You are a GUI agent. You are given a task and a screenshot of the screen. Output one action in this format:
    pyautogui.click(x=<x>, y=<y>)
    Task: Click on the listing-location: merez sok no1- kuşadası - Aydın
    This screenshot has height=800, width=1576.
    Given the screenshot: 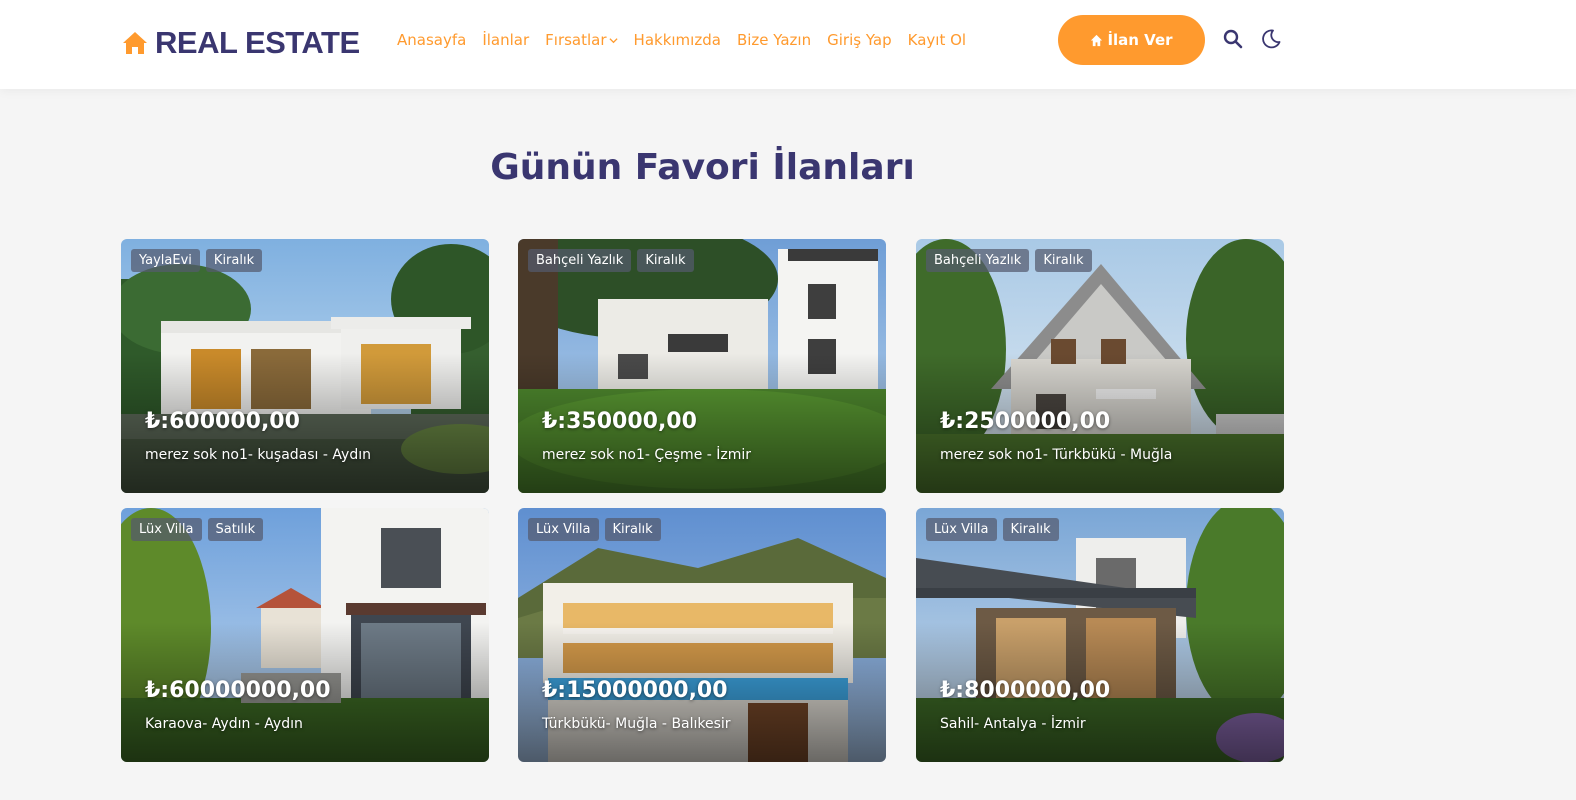 What is the action you would take?
    pyautogui.click(x=258, y=455)
    